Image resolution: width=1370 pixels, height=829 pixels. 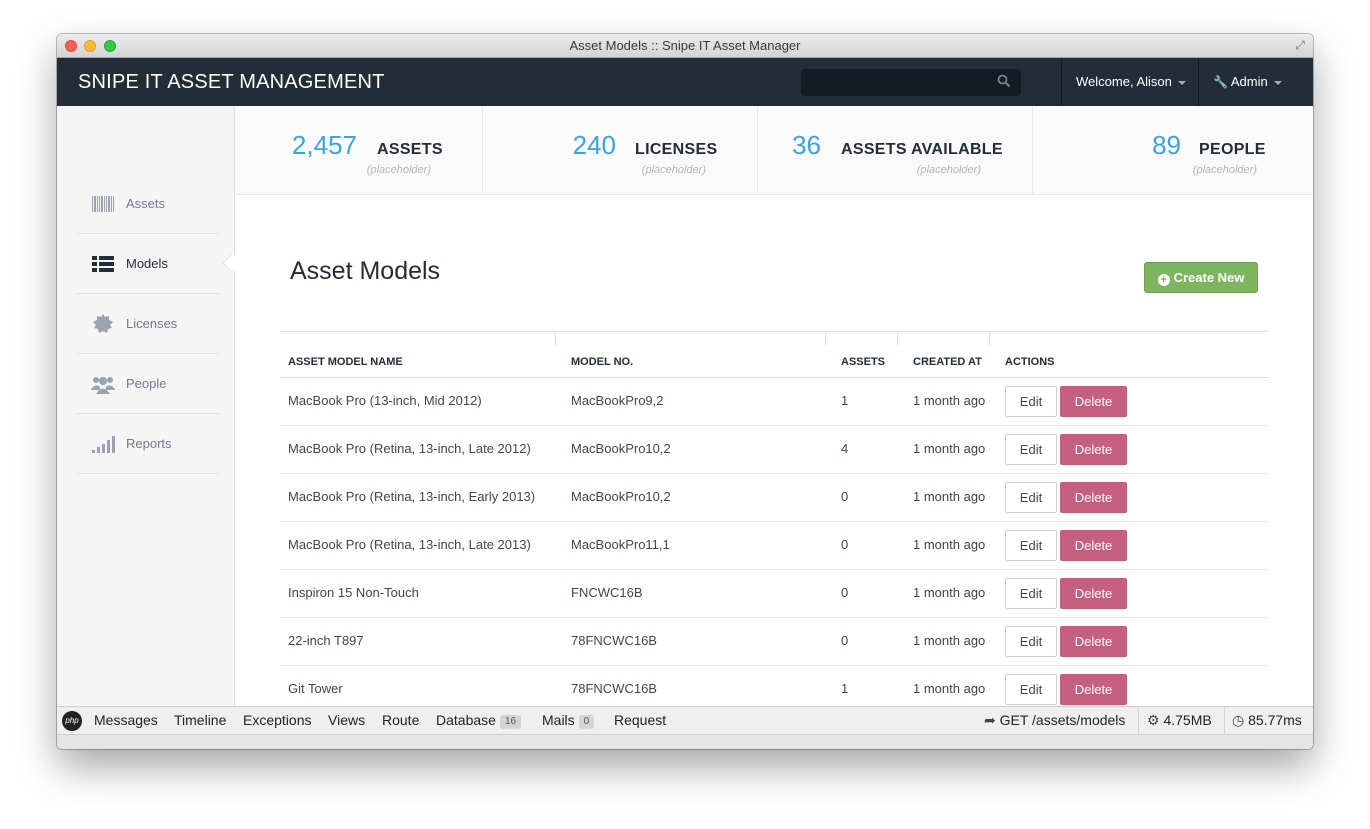 What do you see at coordinates (359, 150) in the screenshot?
I see `stat-assets: 2,457 ASSETS (placeholder)` at bounding box center [359, 150].